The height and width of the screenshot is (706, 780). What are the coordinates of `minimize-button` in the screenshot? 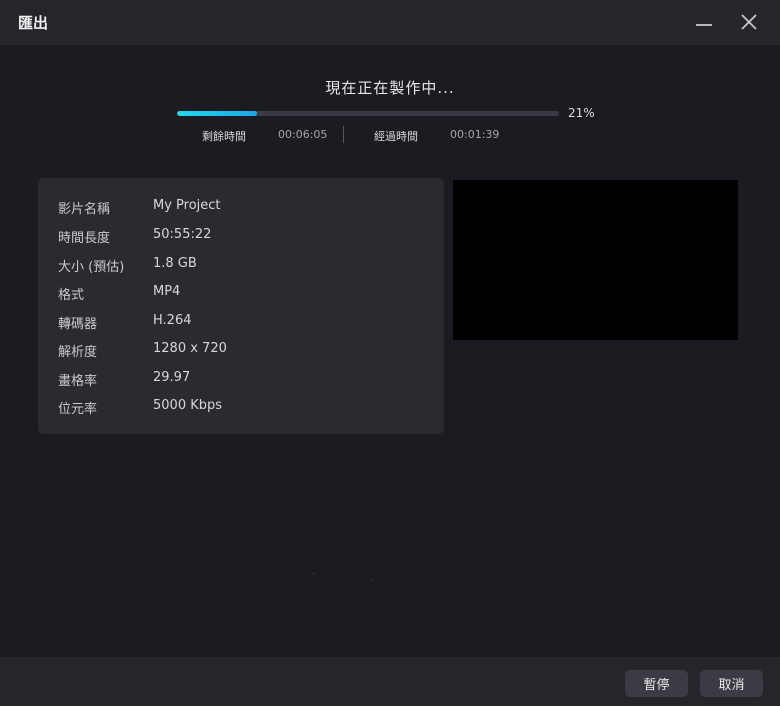 It's located at (704, 22).